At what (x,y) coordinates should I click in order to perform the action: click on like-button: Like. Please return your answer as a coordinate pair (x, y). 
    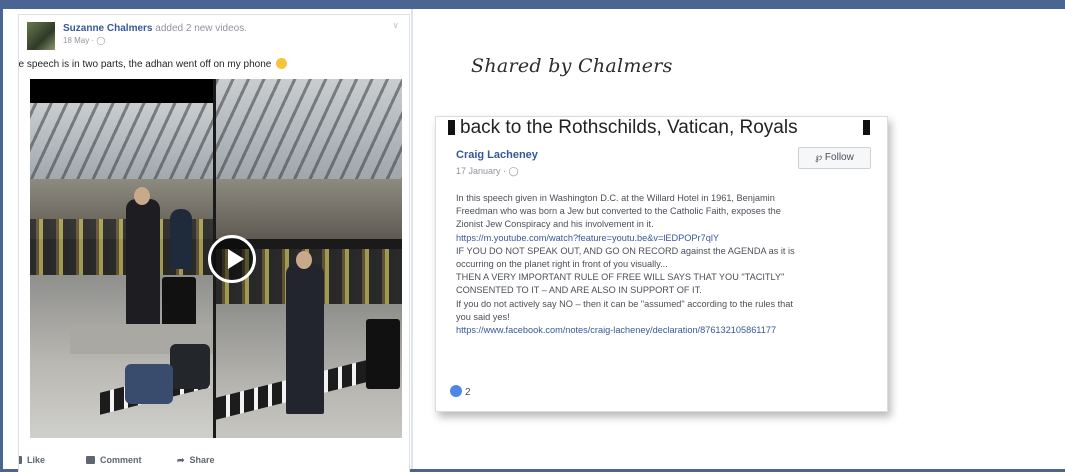
    Looking at the image, I should click on (32, 460).